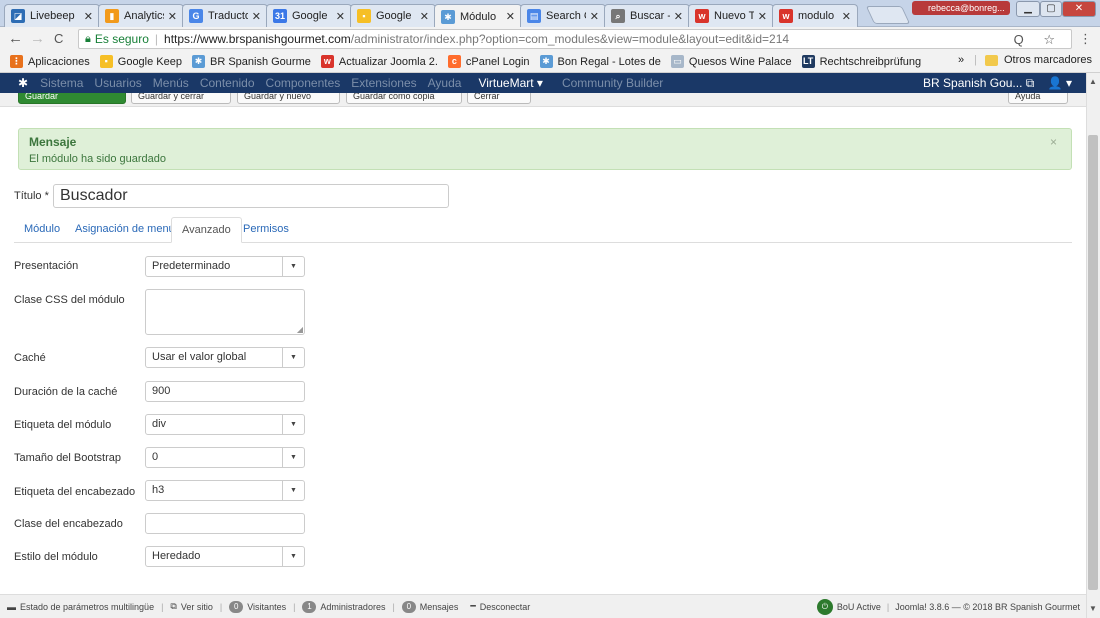 The width and height of the screenshot is (1100, 618). What do you see at coordinates (300, 329) in the screenshot?
I see `resize-grip-icon: ◢` at bounding box center [300, 329].